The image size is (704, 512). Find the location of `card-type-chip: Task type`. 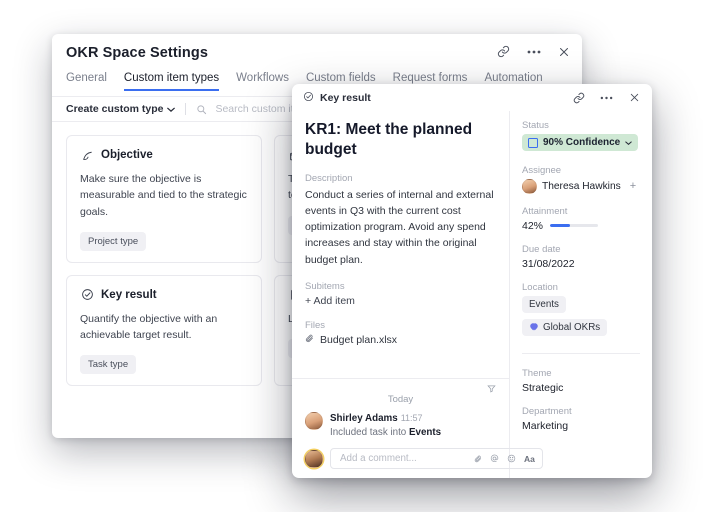

card-type-chip: Task type is located at coordinates (108, 365).